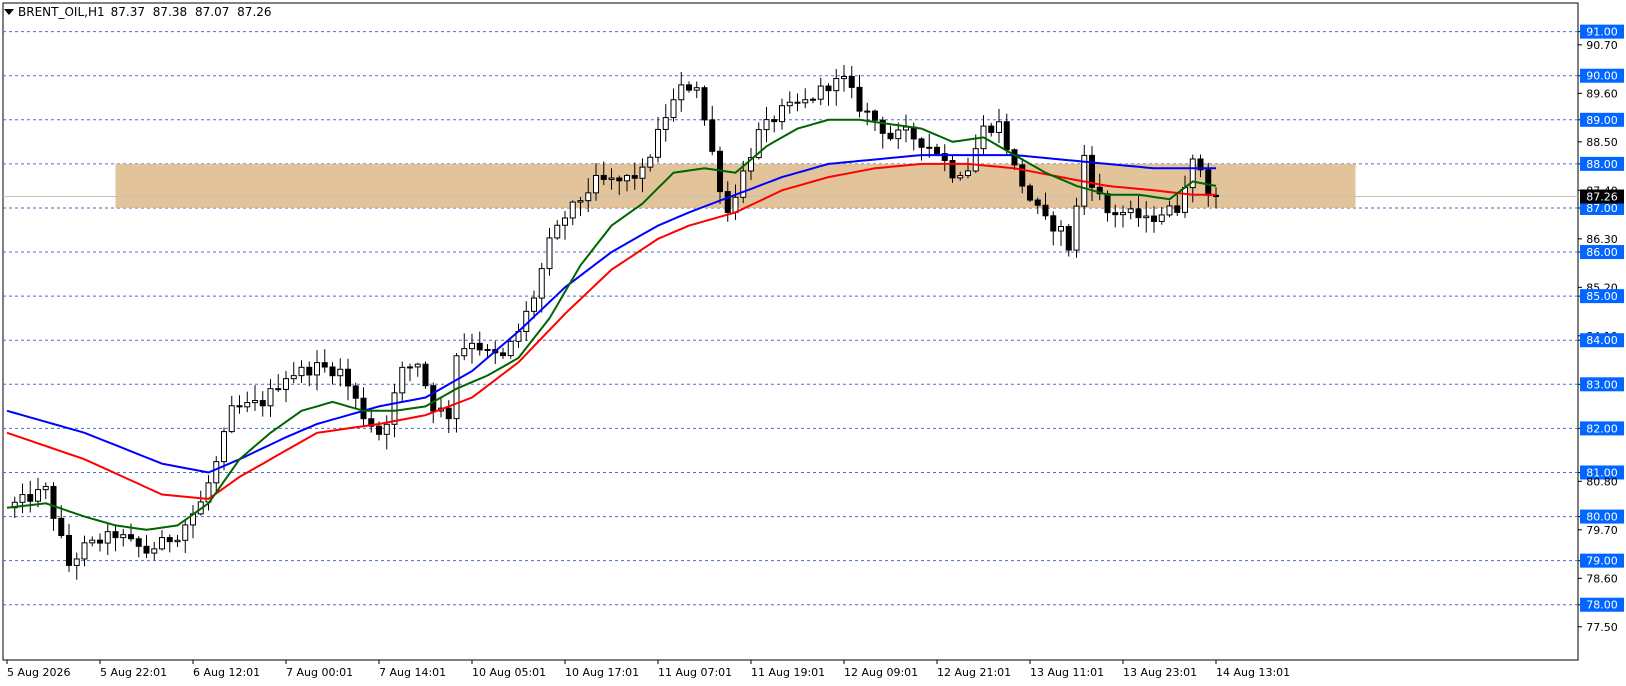 The height and width of the screenshot is (686, 1626). I want to click on y-tick-label: 84.00, so click(1602, 340).